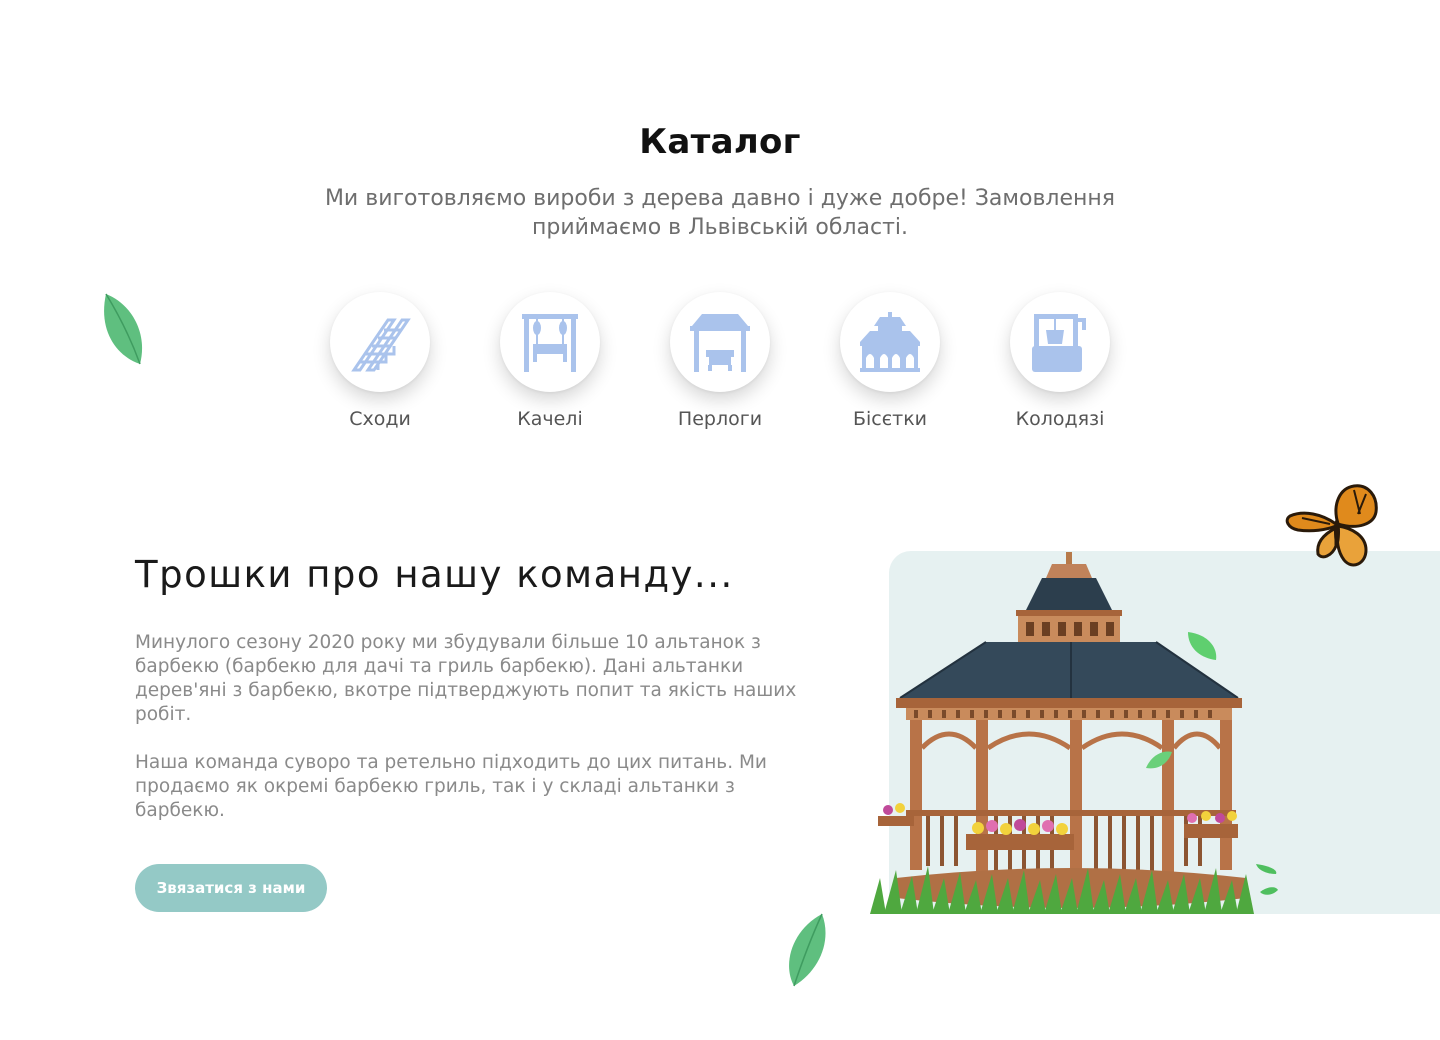  I want to click on category-swings: Качелі, so click(550, 361).